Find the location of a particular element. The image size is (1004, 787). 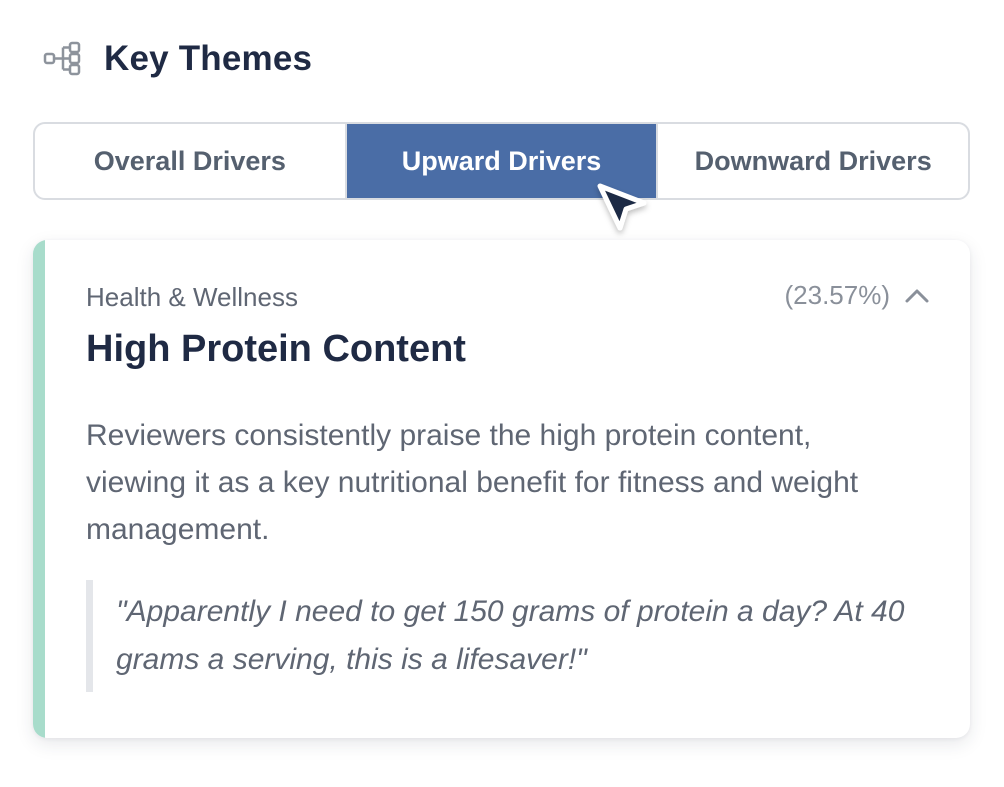

theme-percentage-group: (23.57%) is located at coordinates (859, 295).